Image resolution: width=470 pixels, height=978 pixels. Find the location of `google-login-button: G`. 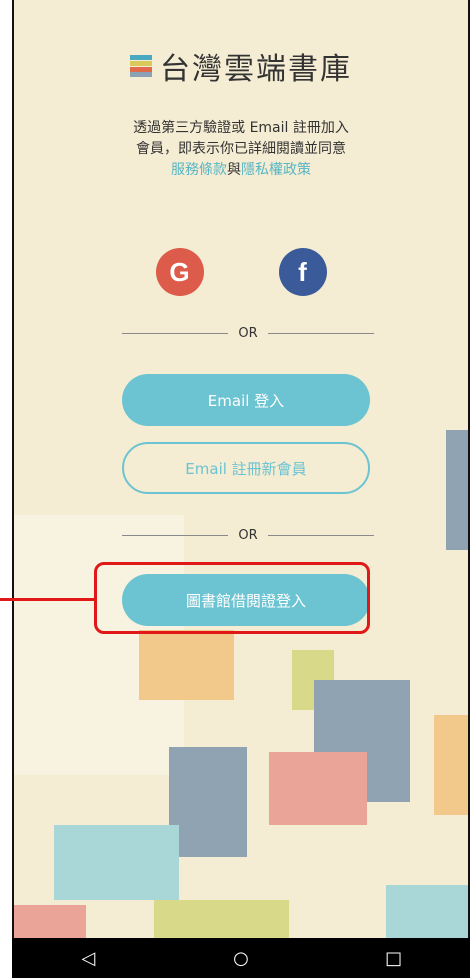

google-login-button: G is located at coordinates (179, 272).